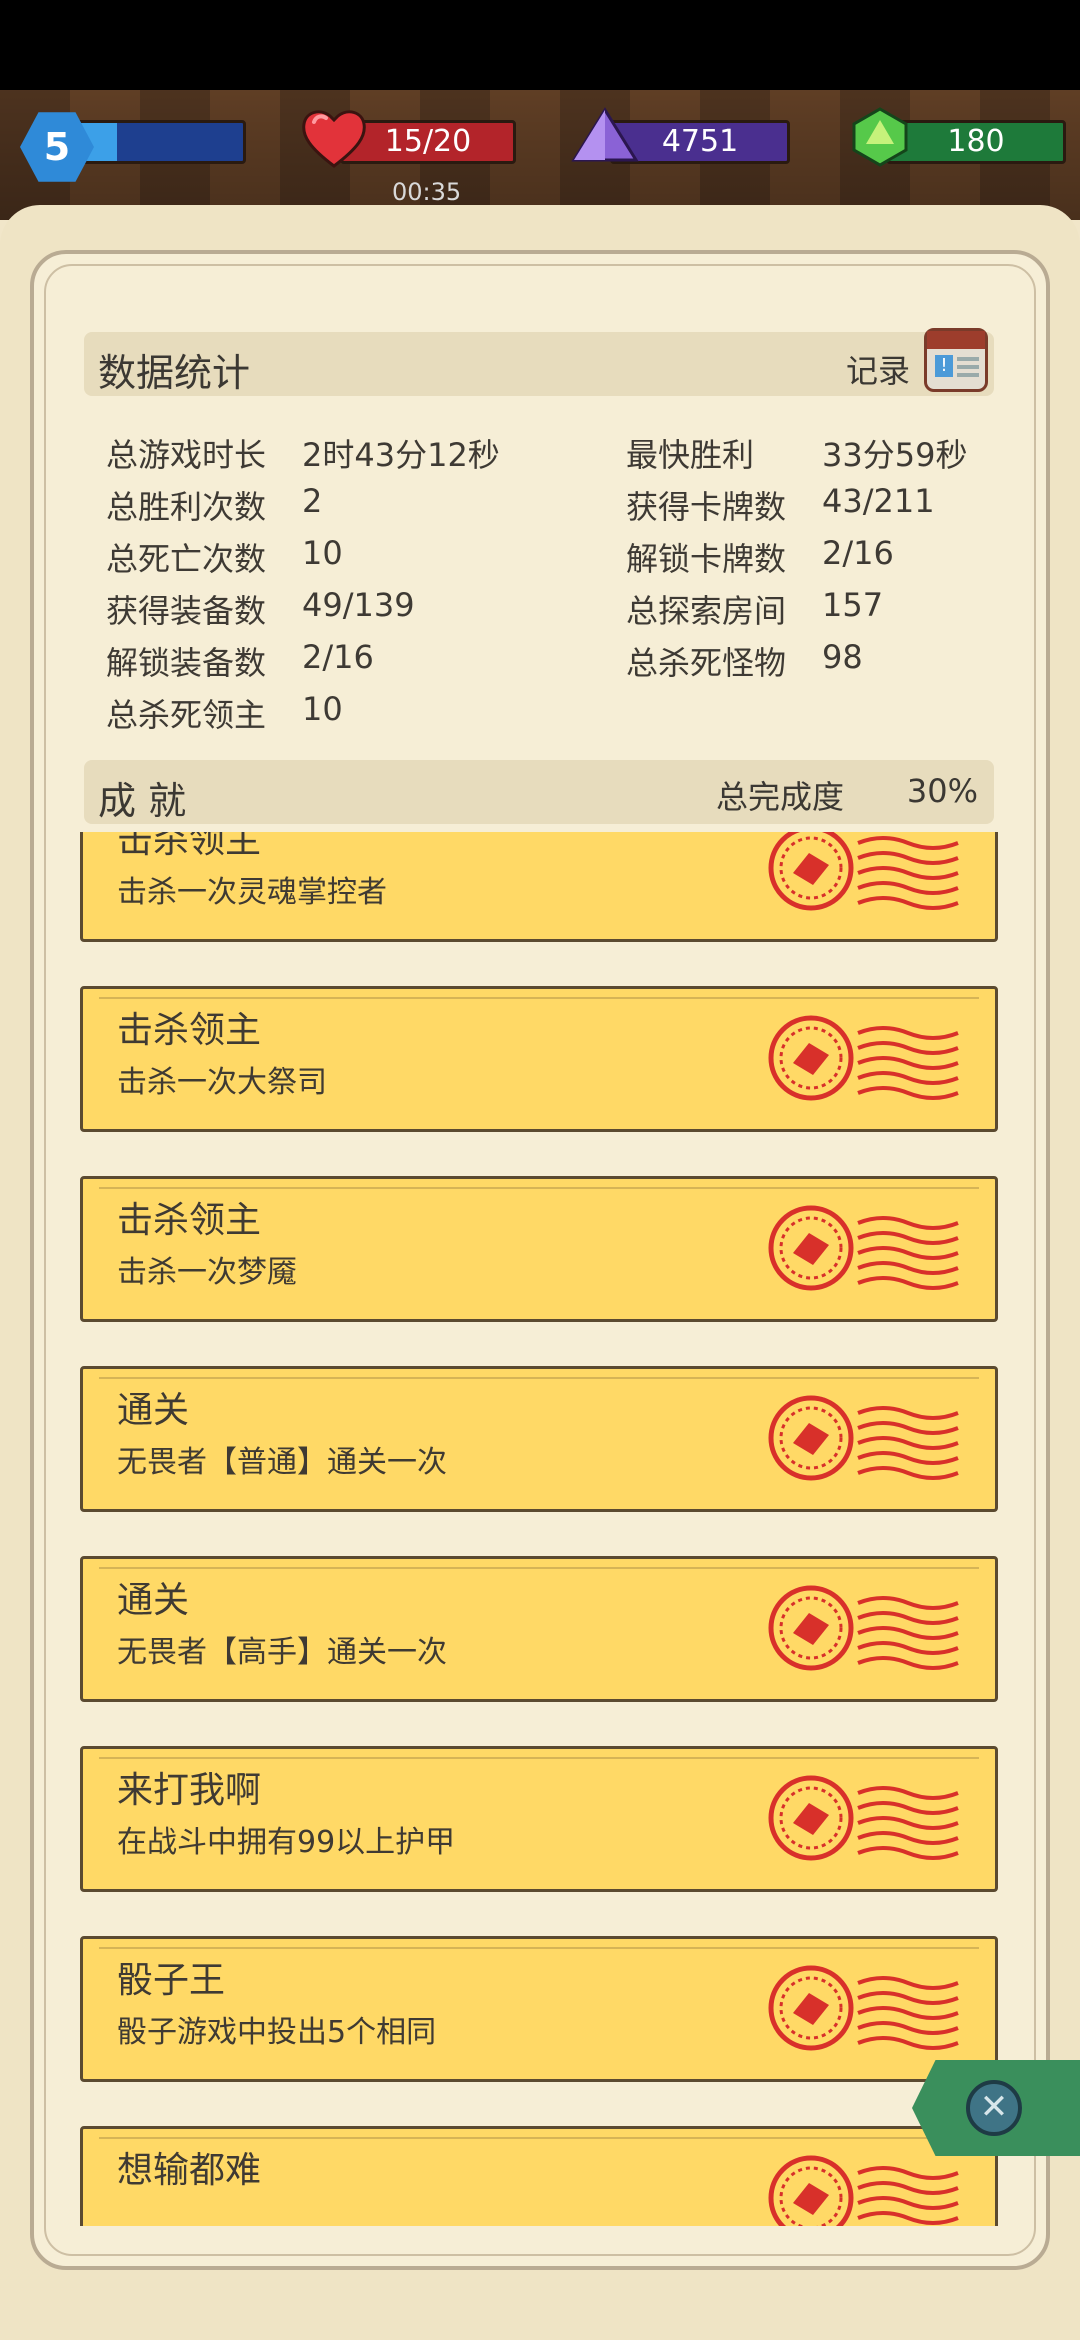 This screenshot has width=1080, height=2340. Describe the element at coordinates (539, 362) in the screenshot. I see `stats-header: 数据统计 记录 !` at that location.